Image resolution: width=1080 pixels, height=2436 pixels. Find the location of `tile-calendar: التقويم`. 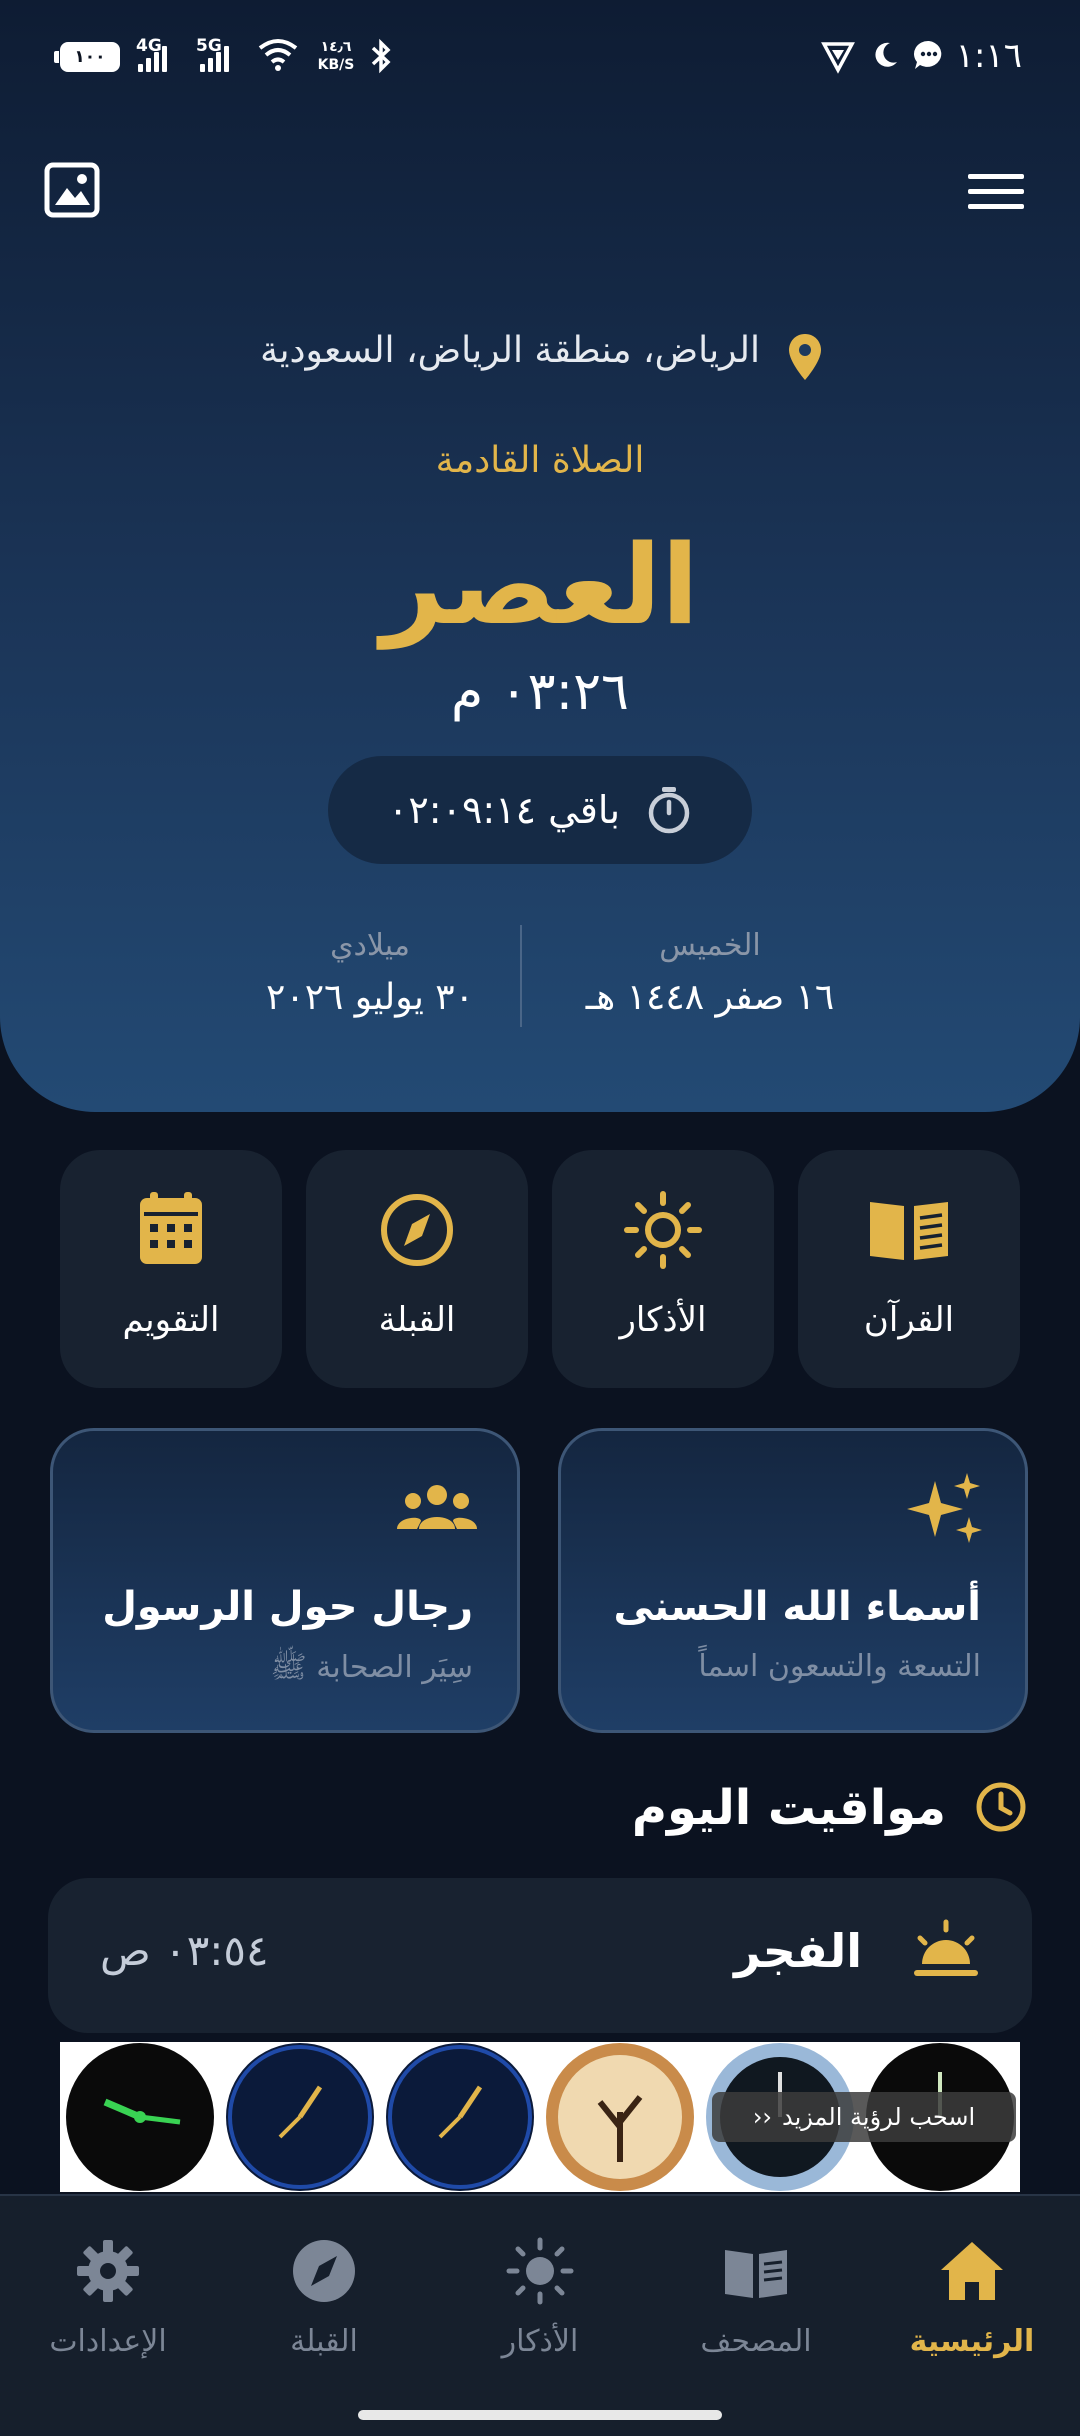

tile-calendar: التقويم is located at coordinates (171, 1269).